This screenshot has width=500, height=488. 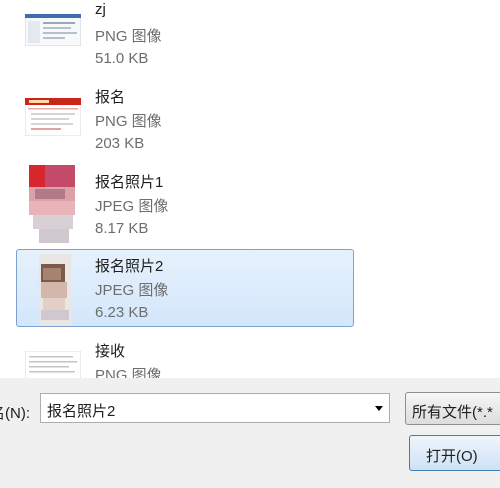 I want to click on file-size: 6.23 KB, so click(x=122, y=312).